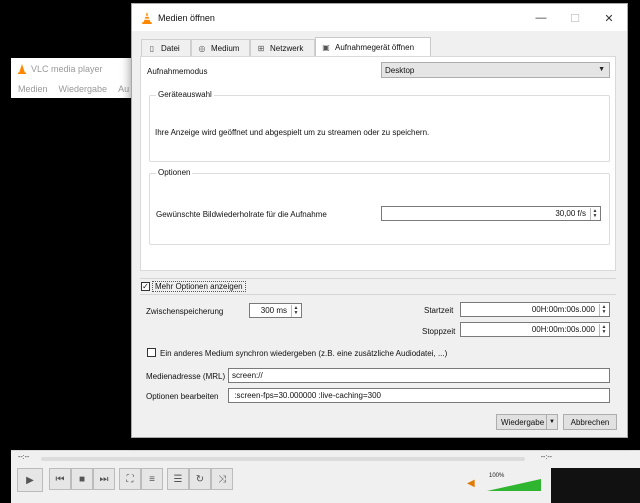 The height and width of the screenshot is (503, 640). I want to click on close-icon: ✕, so click(609, 18).